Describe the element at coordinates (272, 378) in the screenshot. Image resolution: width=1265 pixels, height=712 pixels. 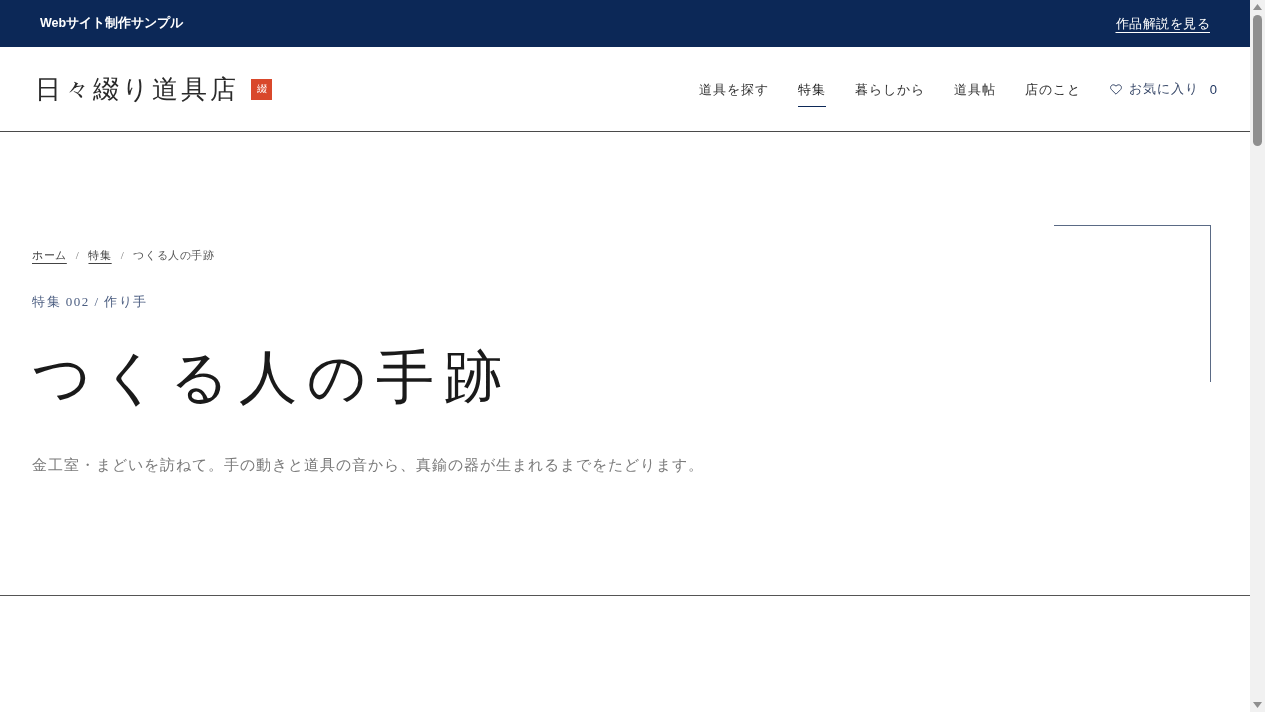
I see `page-title: つくる人の手跡` at that location.